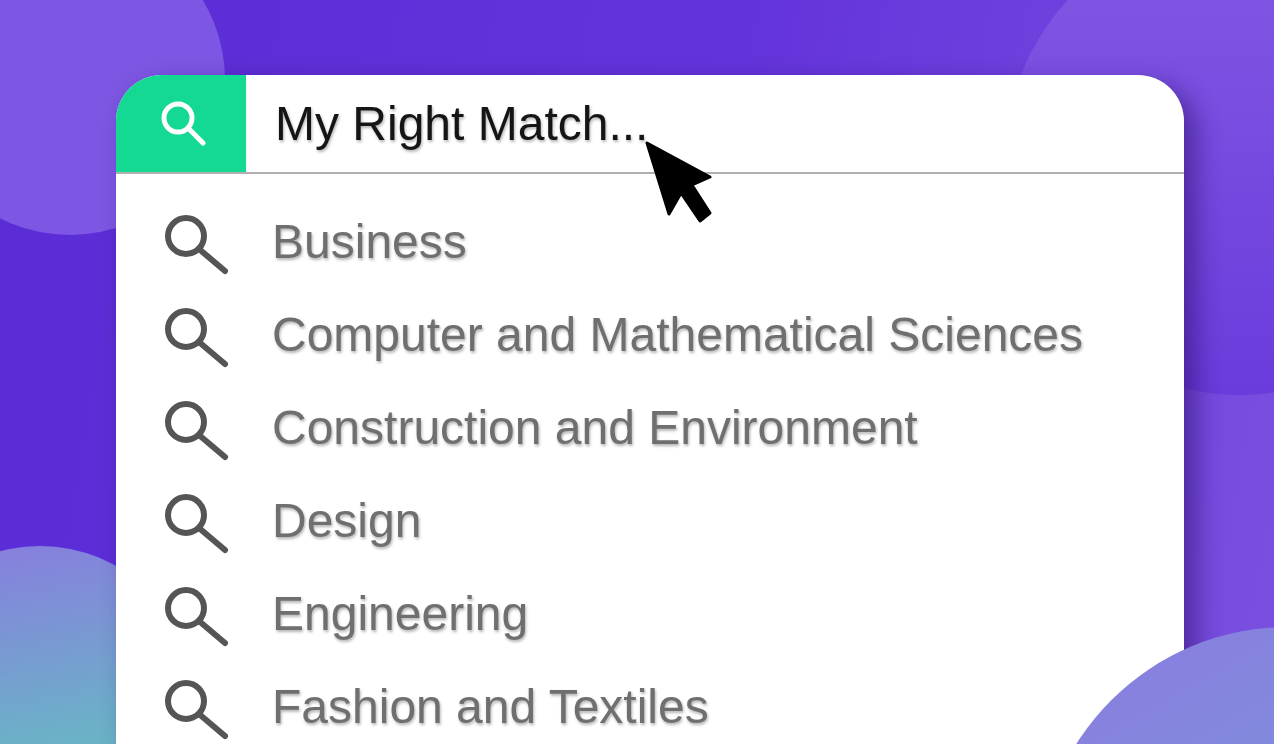 The height and width of the screenshot is (744, 1274). I want to click on suggestion-item: Business, so click(315, 241).